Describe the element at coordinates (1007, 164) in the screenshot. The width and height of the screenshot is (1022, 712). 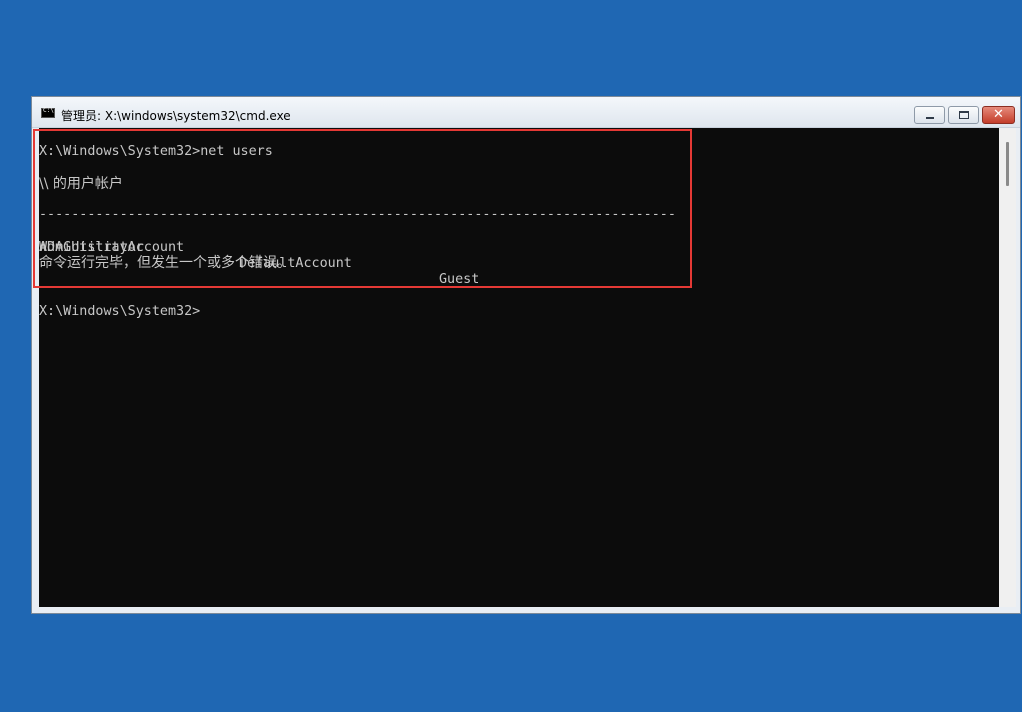
I see `scrollbar-thumb` at that location.